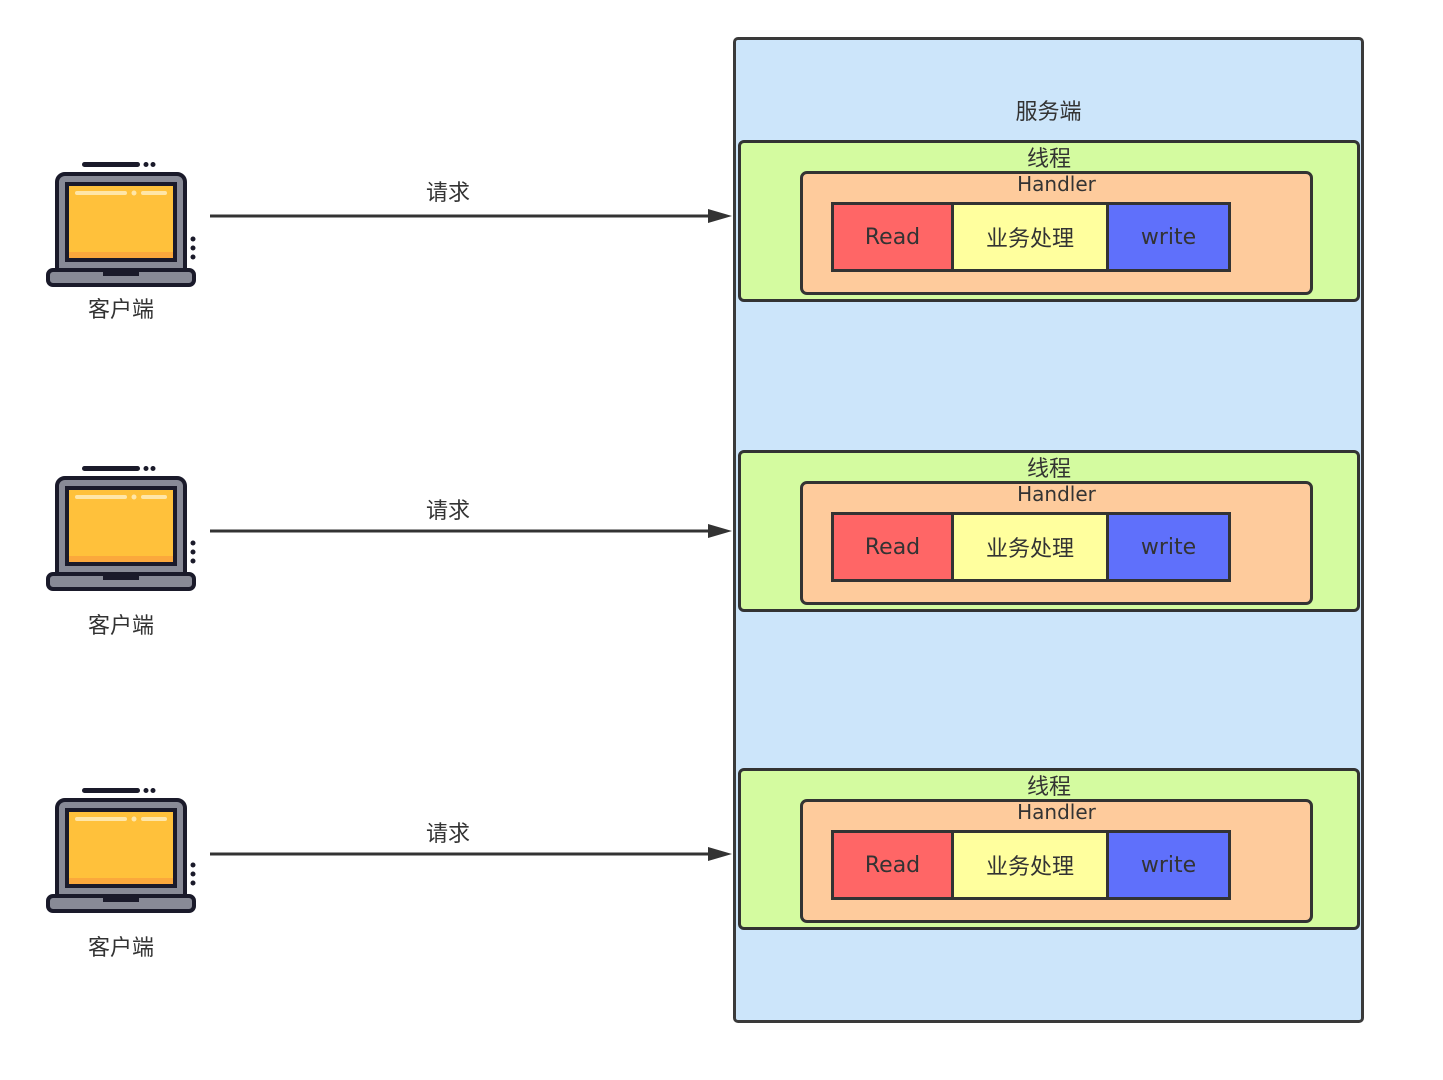 This screenshot has width=1443, height=1080. Describe the element at coordinates (447, 193) in the screenshot. I see `request-label: 请求` at that location.